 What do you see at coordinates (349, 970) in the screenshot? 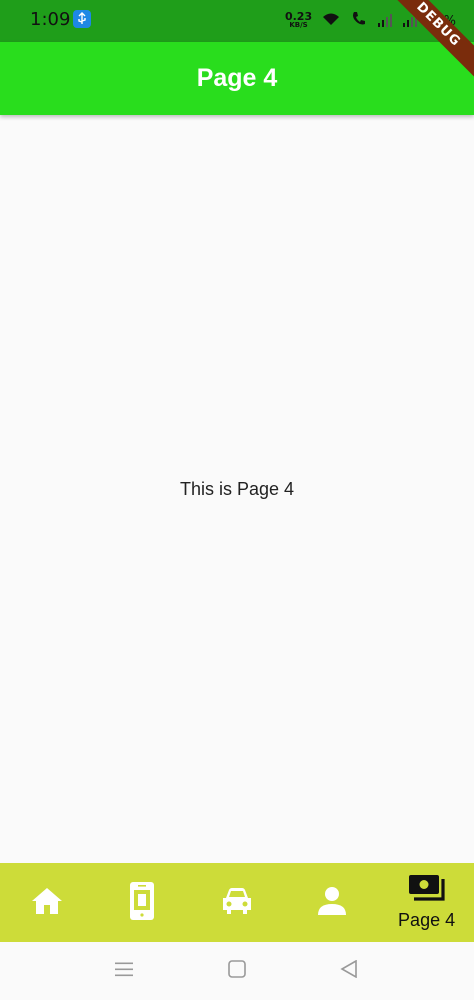
I see `back-icon` at bounding box center [349, 970].